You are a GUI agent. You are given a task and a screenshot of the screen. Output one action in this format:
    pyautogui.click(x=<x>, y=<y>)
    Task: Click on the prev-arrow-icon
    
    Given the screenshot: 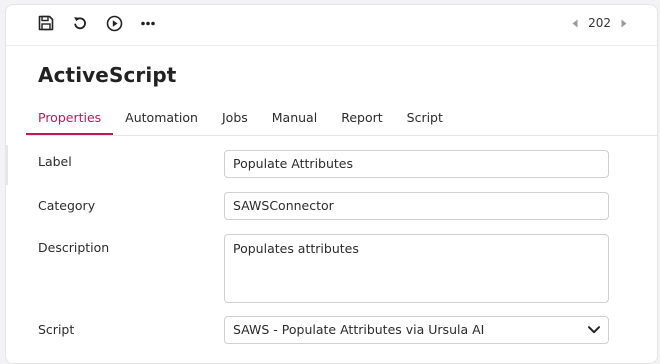 What is the action you would take?
    pyautogui.click(x=575, y=23)
    